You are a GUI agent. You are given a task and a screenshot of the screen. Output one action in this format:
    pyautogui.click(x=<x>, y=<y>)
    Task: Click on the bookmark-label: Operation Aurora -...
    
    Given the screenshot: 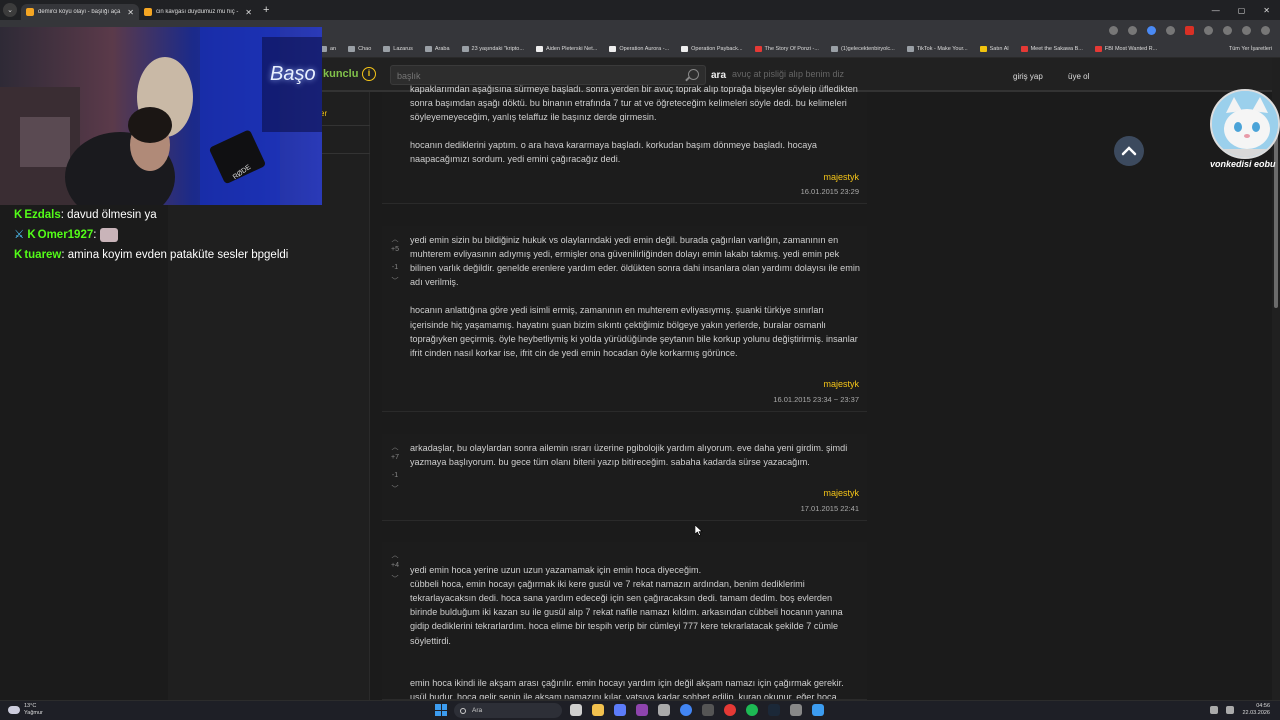 What is the action you would take?
    pyautogui.click(x=644, y=48)
    